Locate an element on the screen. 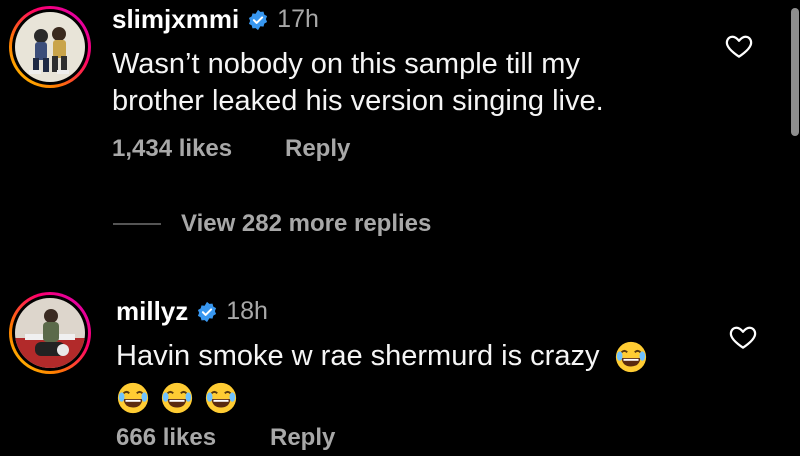 Image resolution: width=800 pixels, height=456 pixels. like-count: 1,434 likes is located at coordinates (172, 149).